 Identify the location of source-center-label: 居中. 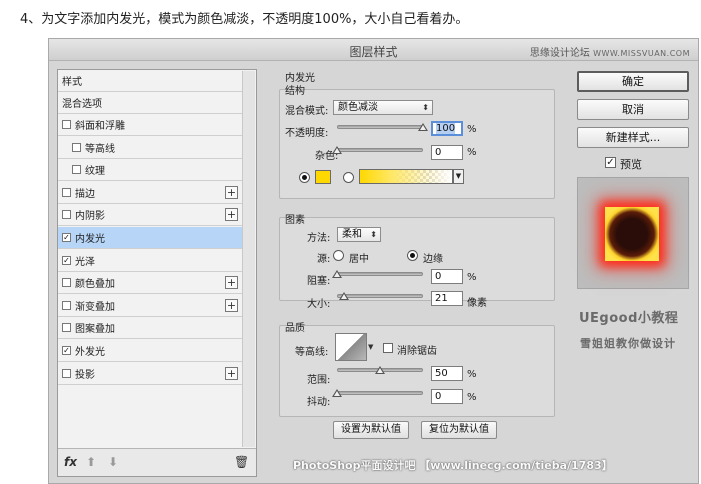
(359, 259).